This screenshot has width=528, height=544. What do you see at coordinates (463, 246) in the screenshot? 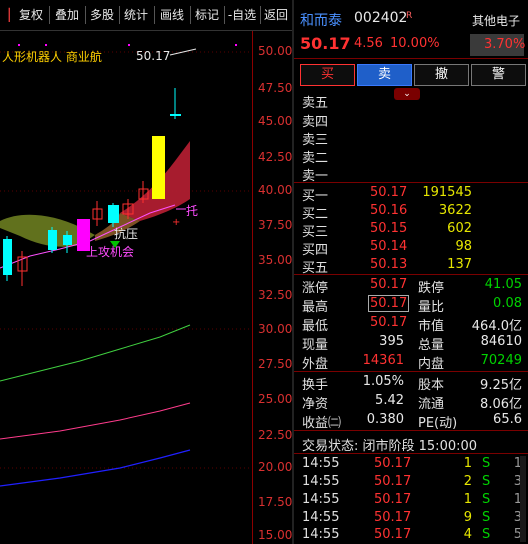
I see `bid-4-volume: 98` at bounding box center [463, 246].